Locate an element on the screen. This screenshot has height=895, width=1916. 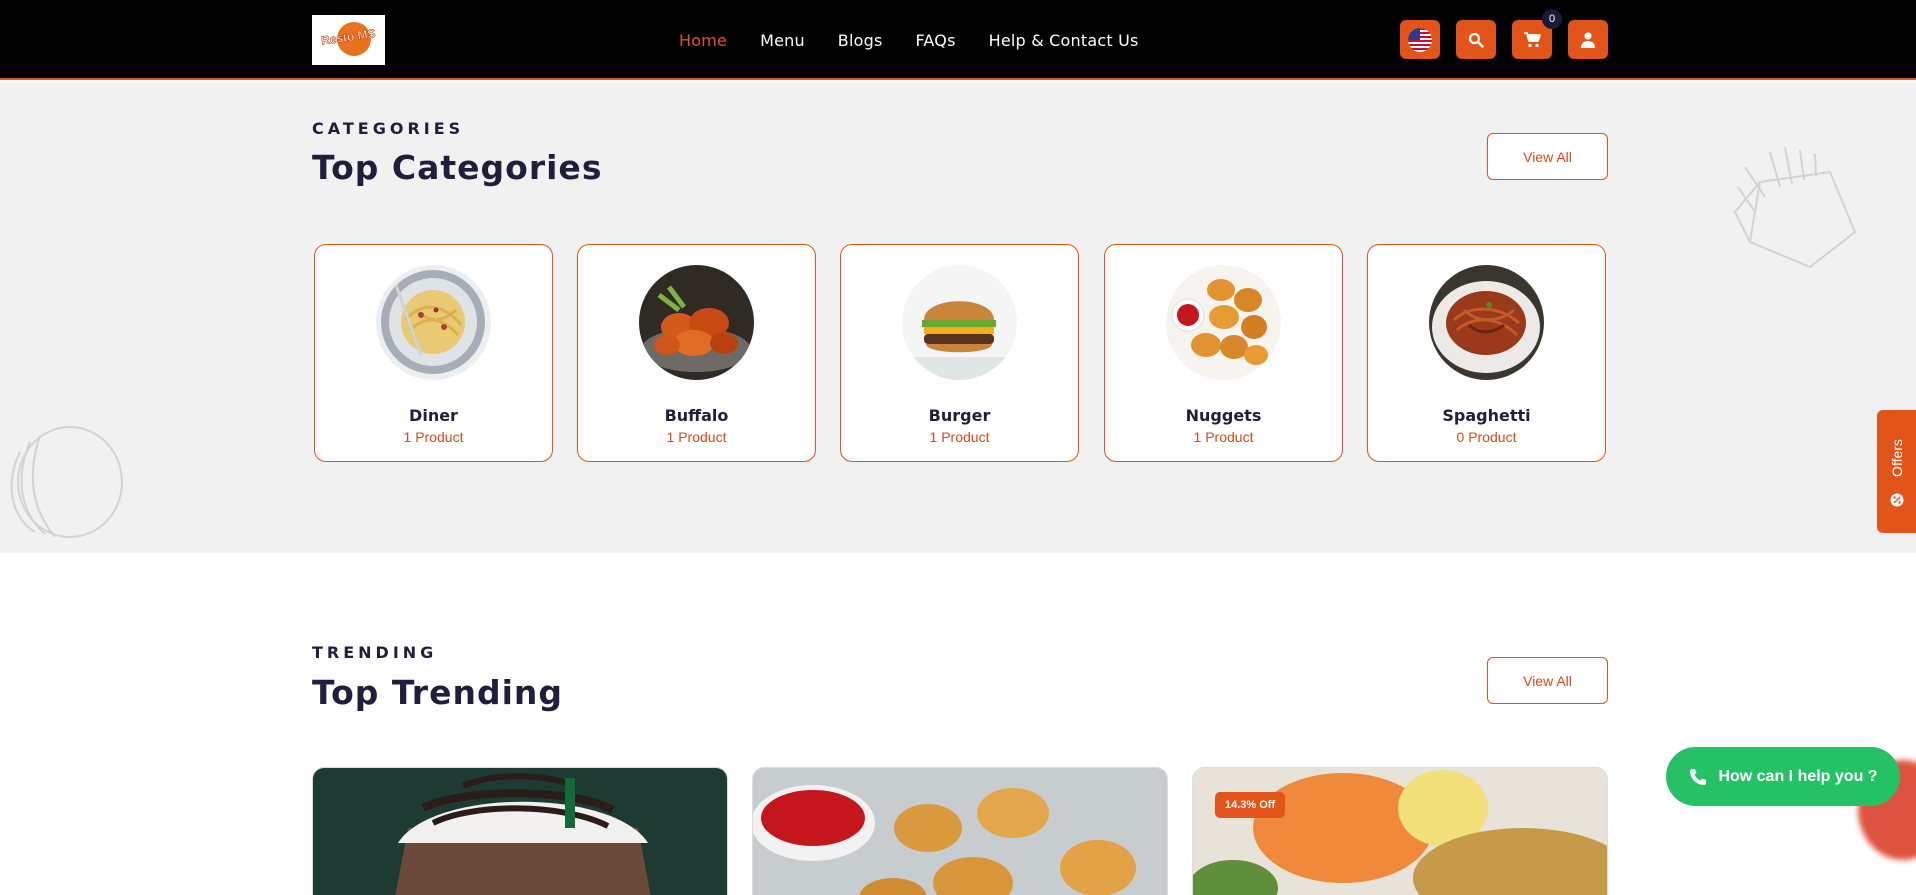
main-nav: Home Menu Blogs FAQs Help & Contact Us is located at coordinates (925, 40).